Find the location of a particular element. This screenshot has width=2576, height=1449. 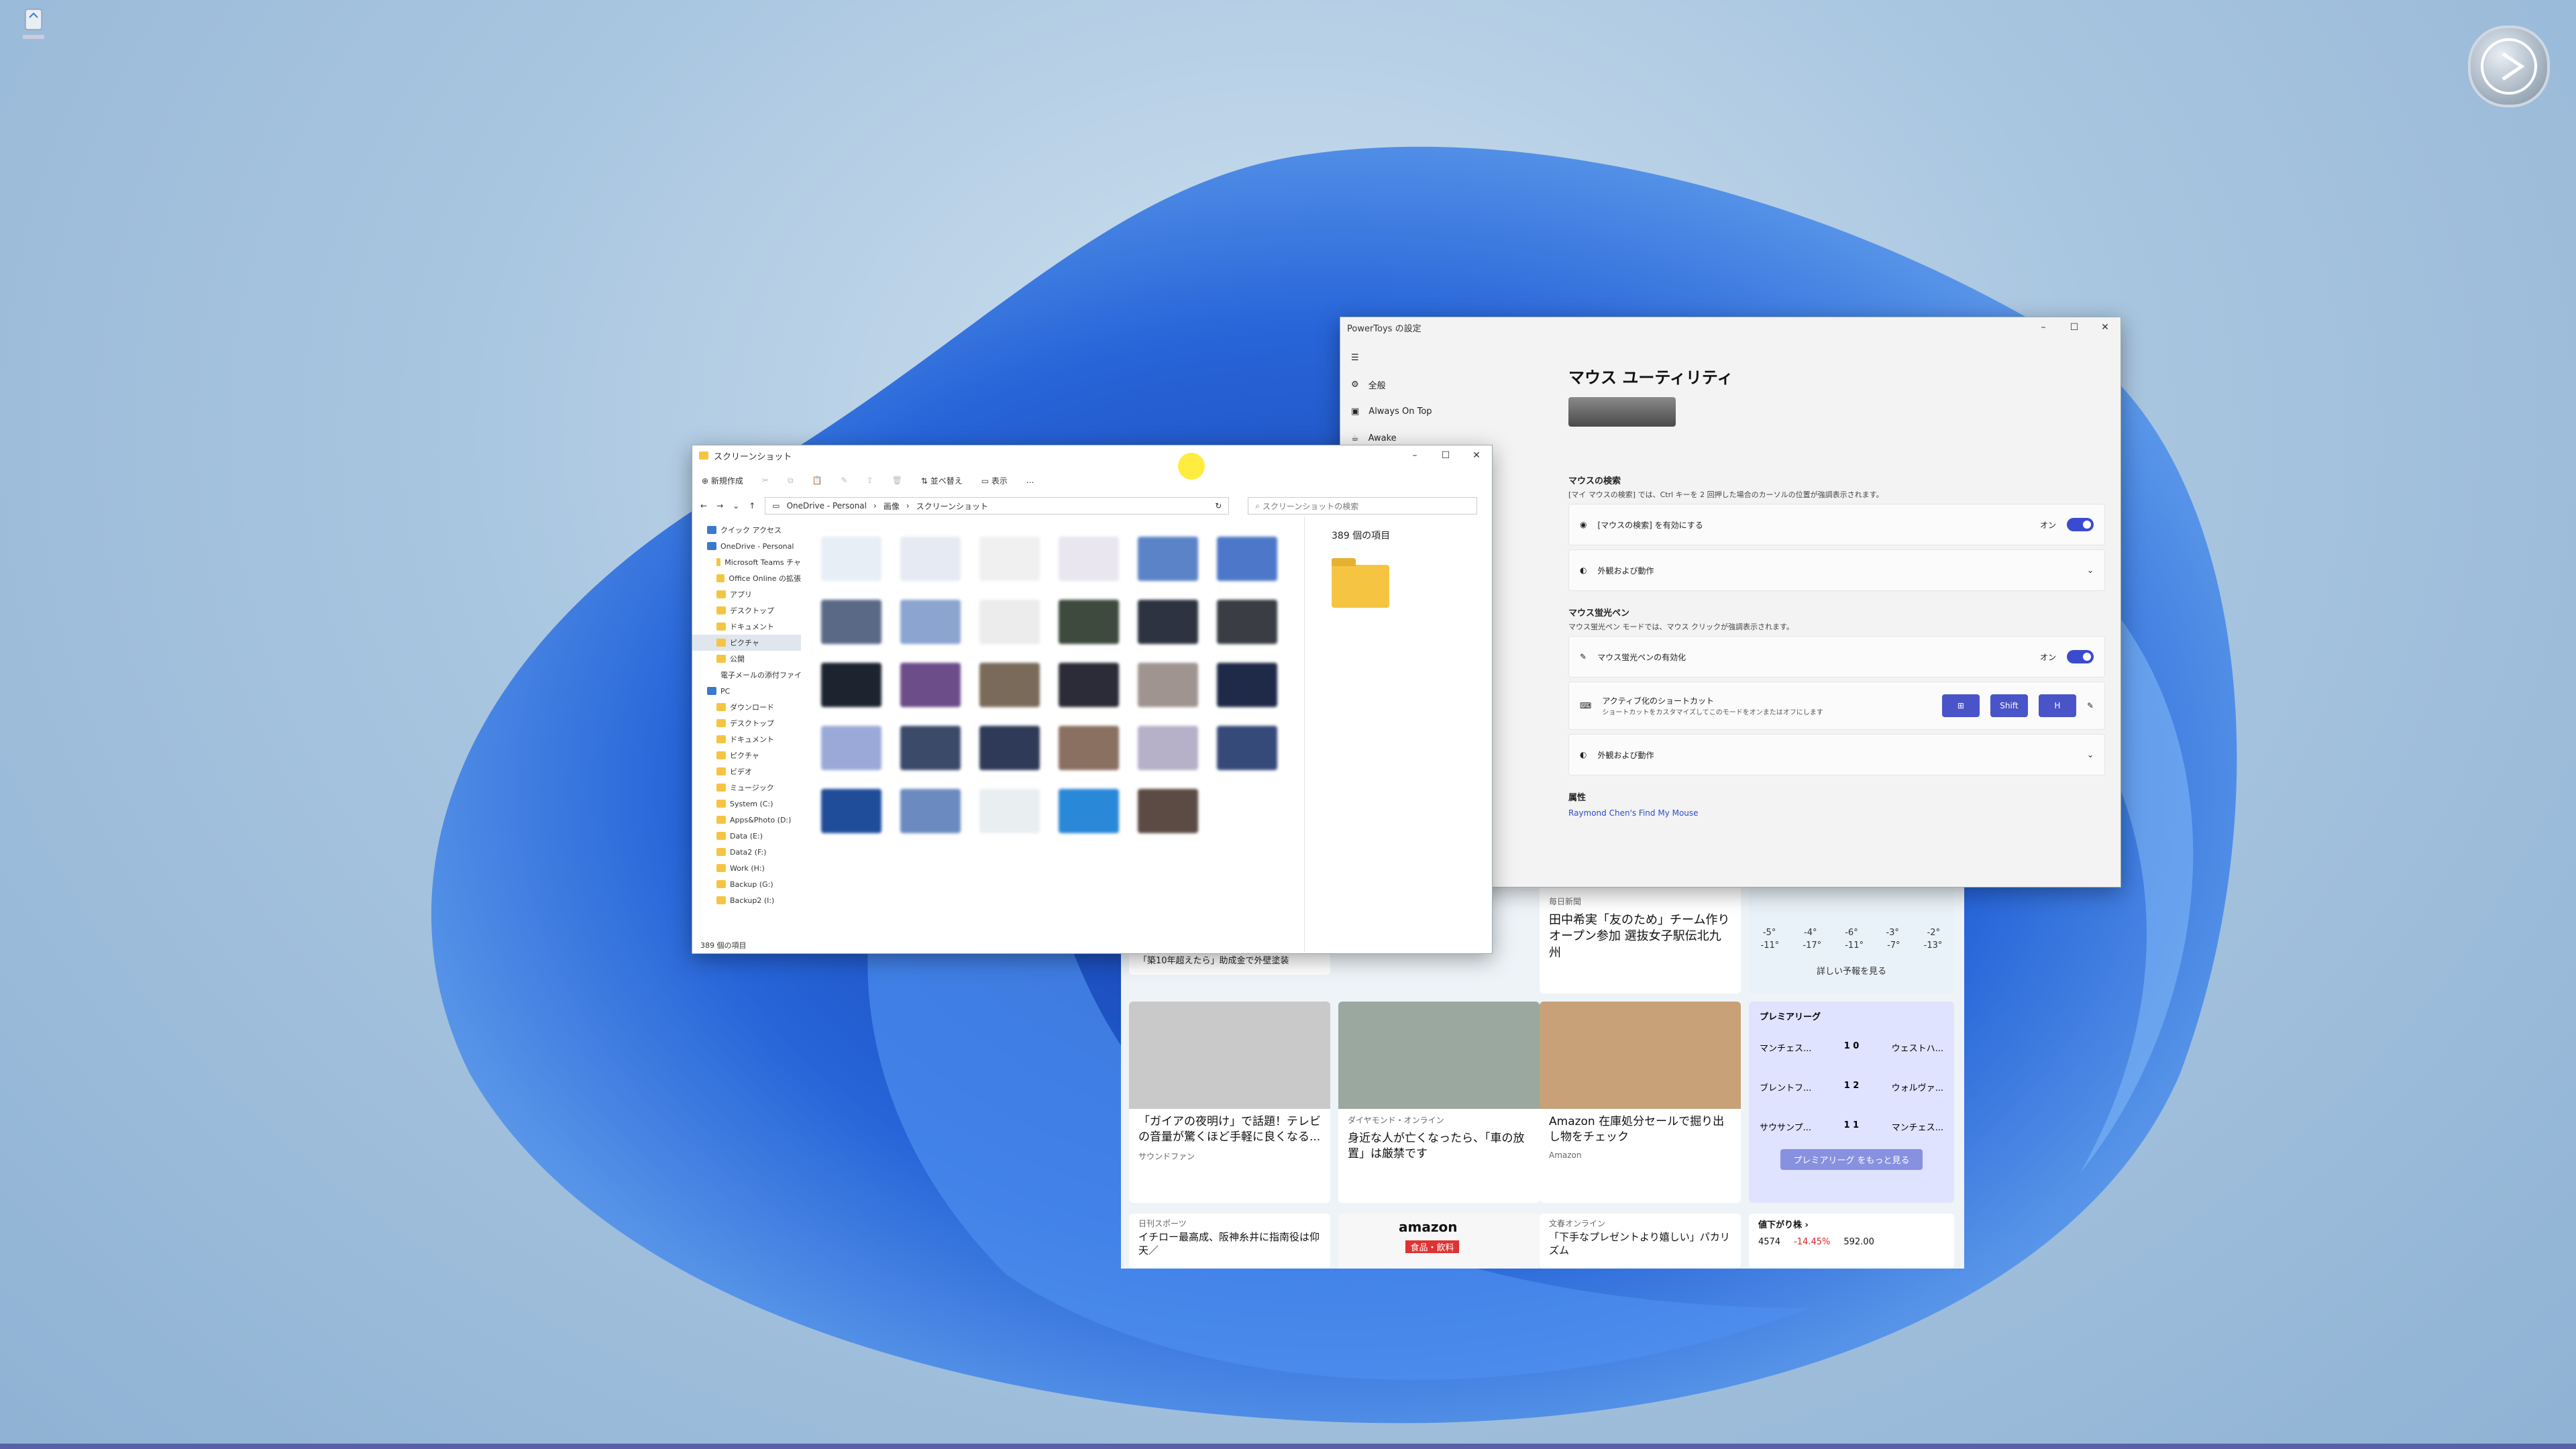

new-button: ⊕ 新規作成 is located at coordinates (722, 480).